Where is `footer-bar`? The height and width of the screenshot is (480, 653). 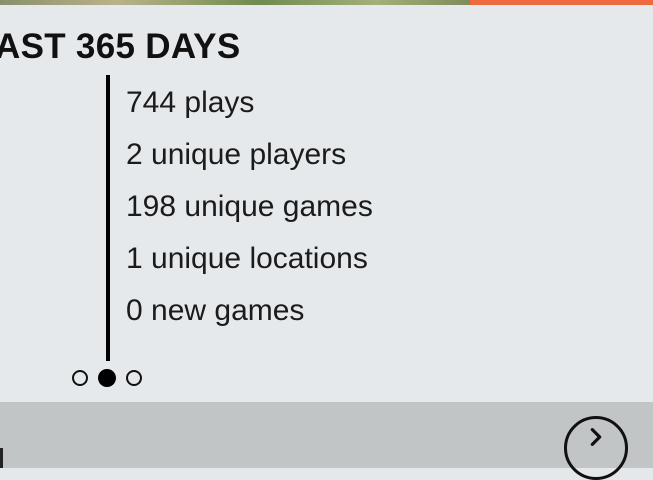
footer-bar is located at coordinates (326, 435).